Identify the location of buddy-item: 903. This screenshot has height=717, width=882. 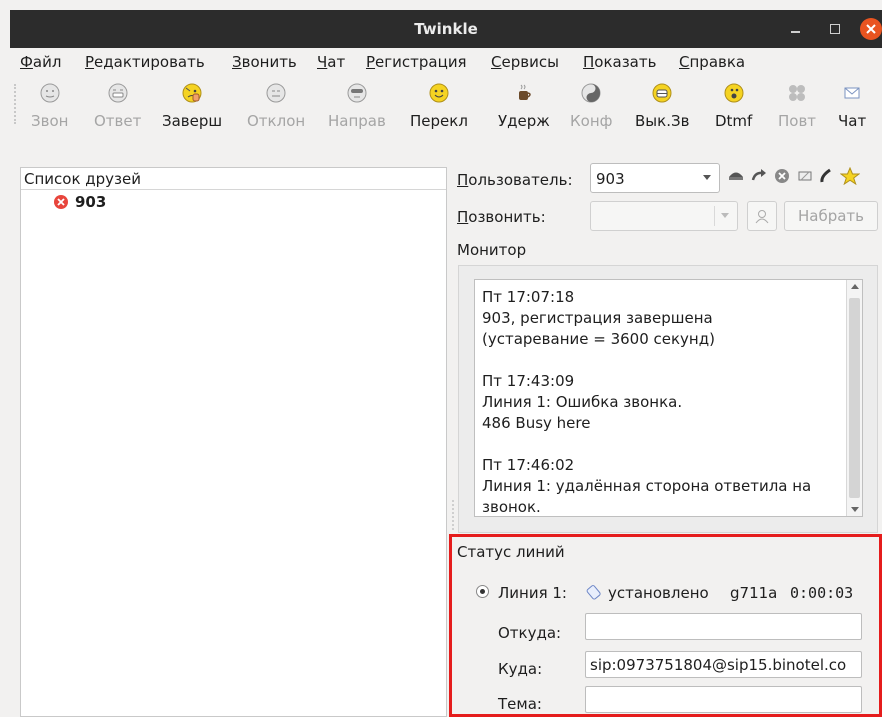
(79, 202).